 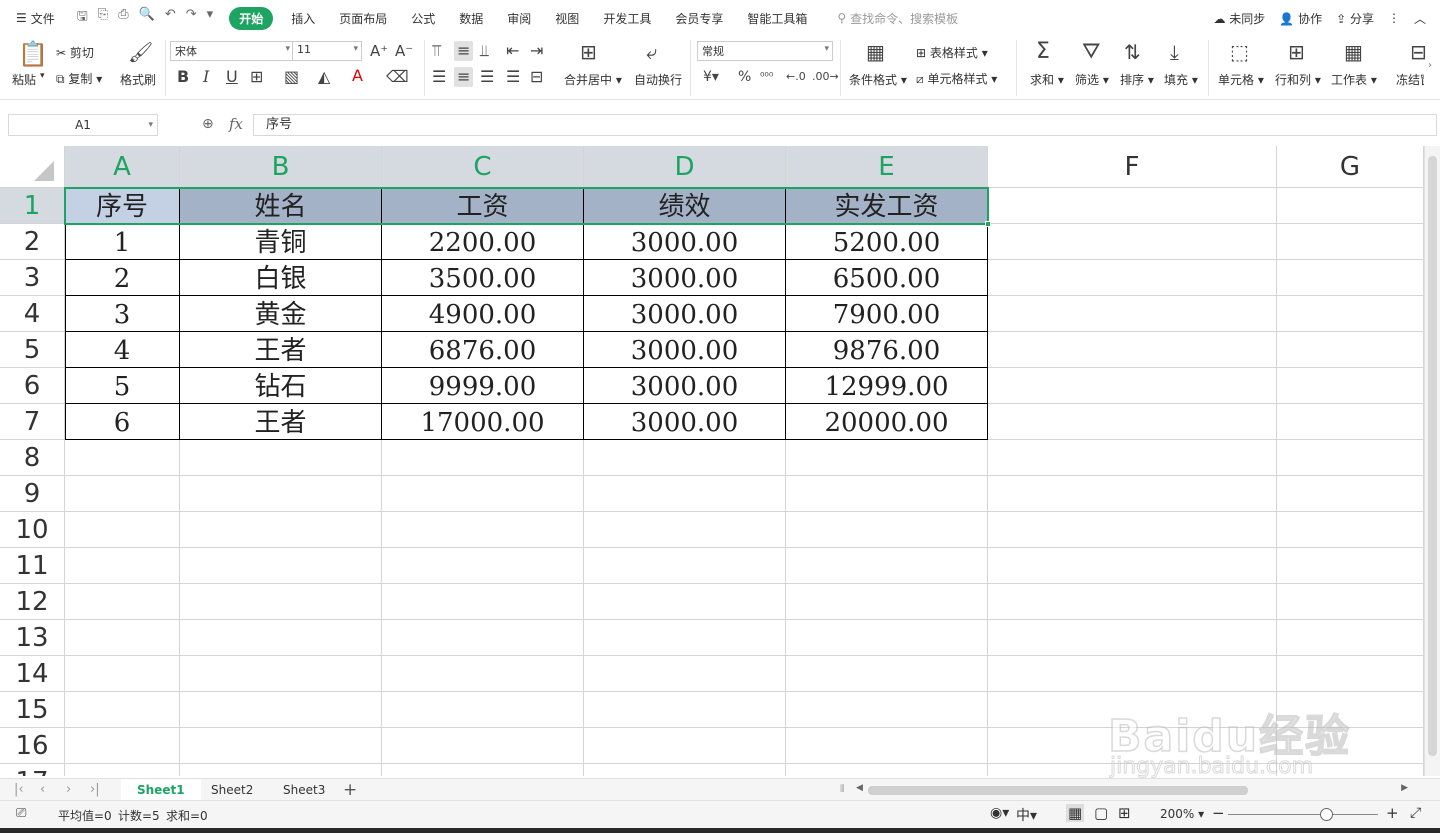 What do you see at coordinates (32, 242) in the screenshot?
I see `row-header-2: 2` at bounding box center [32, 242].